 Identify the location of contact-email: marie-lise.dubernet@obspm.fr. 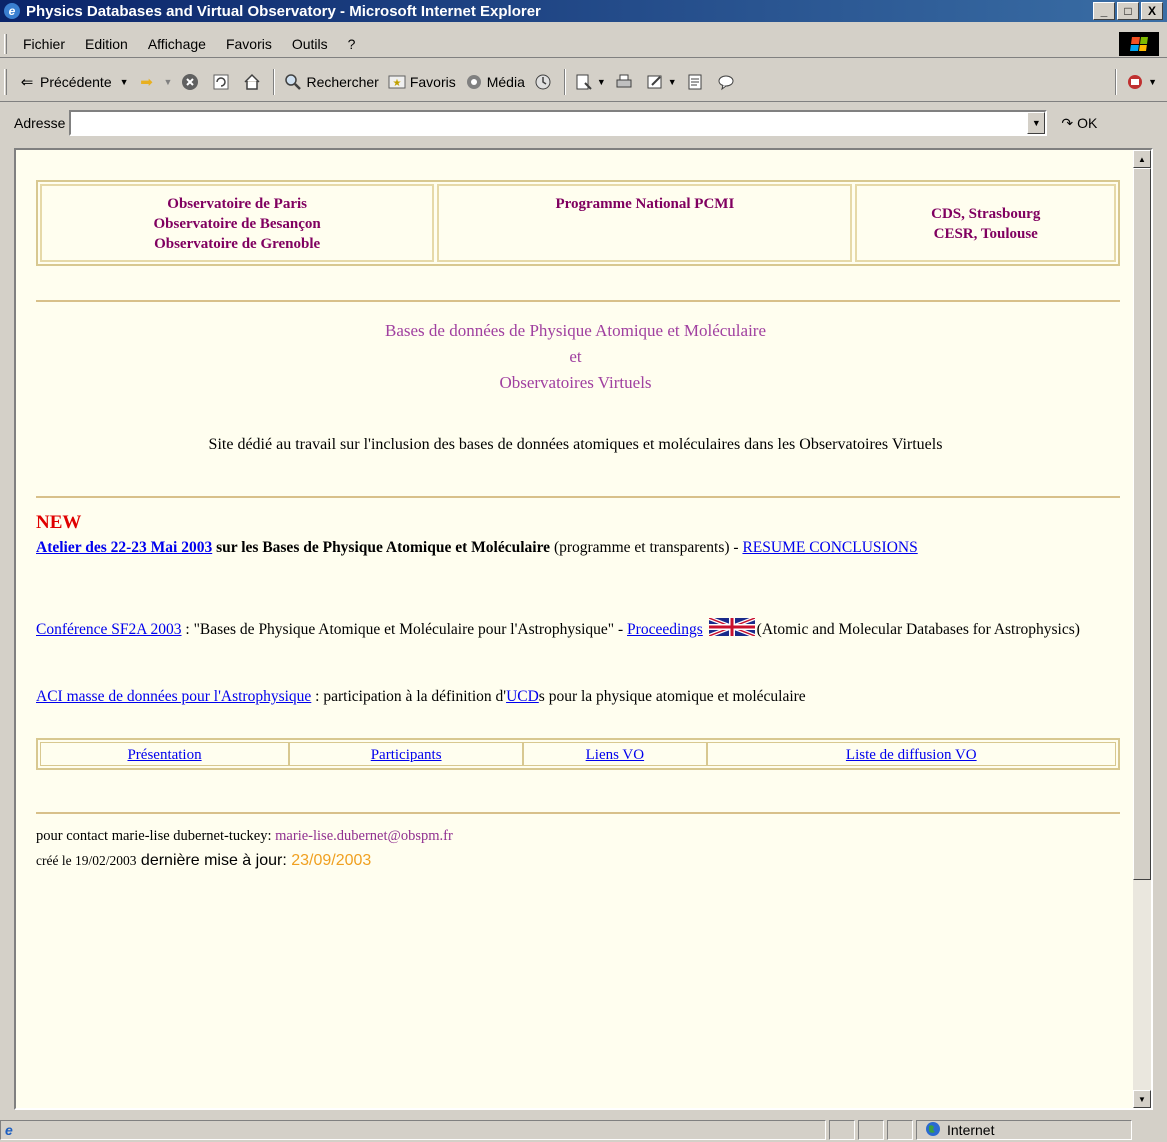
(364, 836).